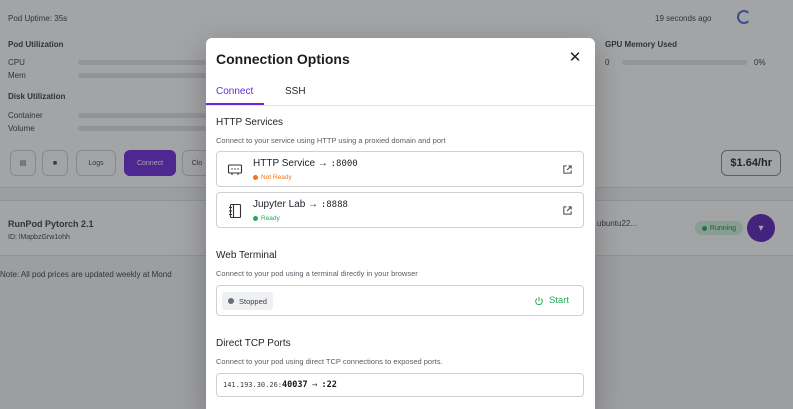 The height and width of the screenshot is (409, 793). Describe the element at coordinates (284, 163) in the screenshot. I see `service-label: HTTP Service` at that location.